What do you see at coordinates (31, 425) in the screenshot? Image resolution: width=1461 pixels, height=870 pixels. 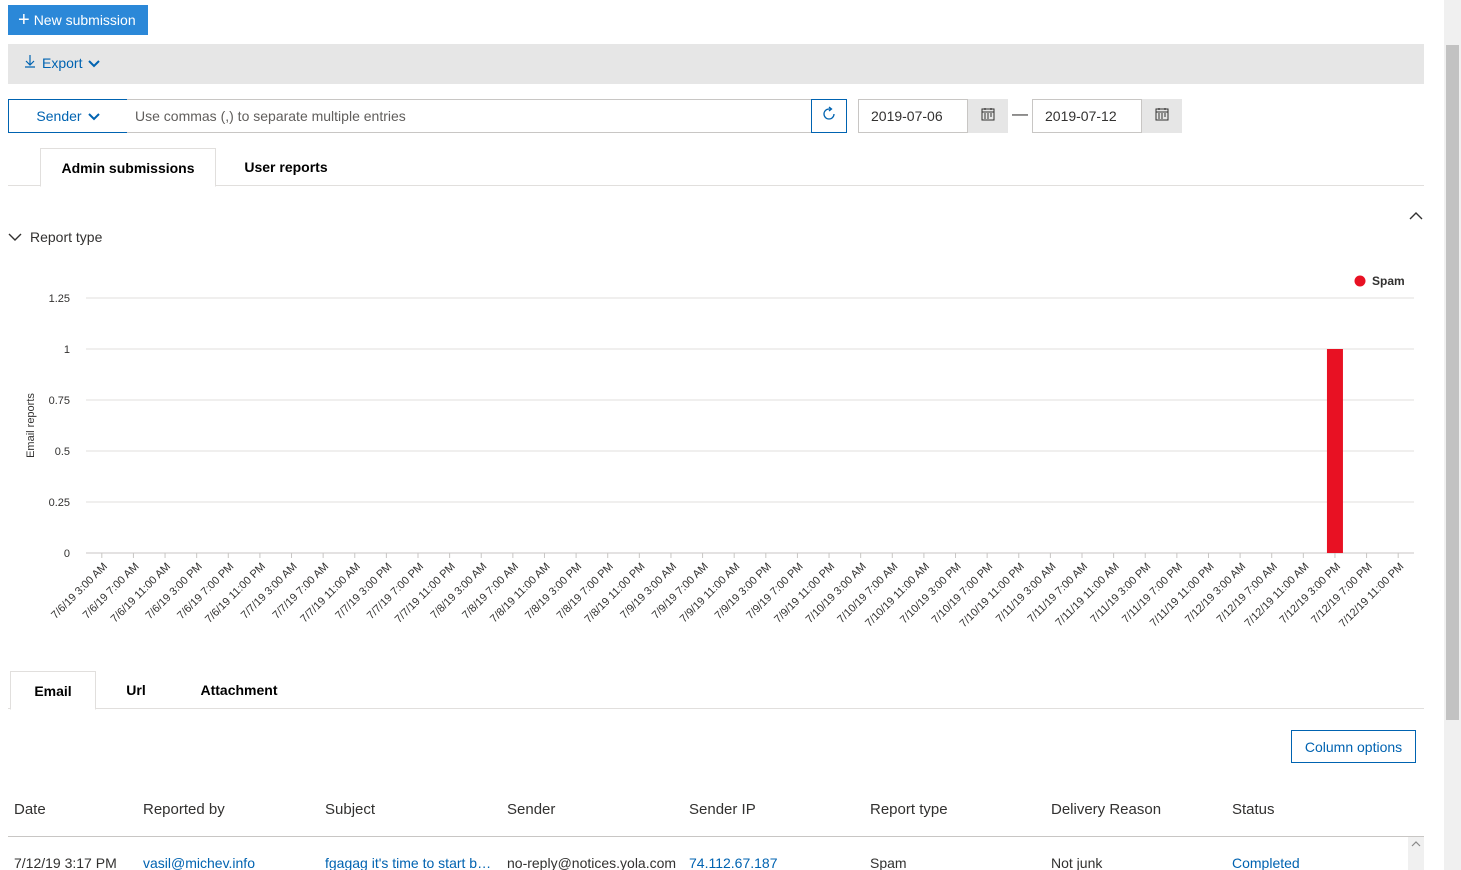 I see `y-axis-label: Email reports` at bounding box center [31, 425].